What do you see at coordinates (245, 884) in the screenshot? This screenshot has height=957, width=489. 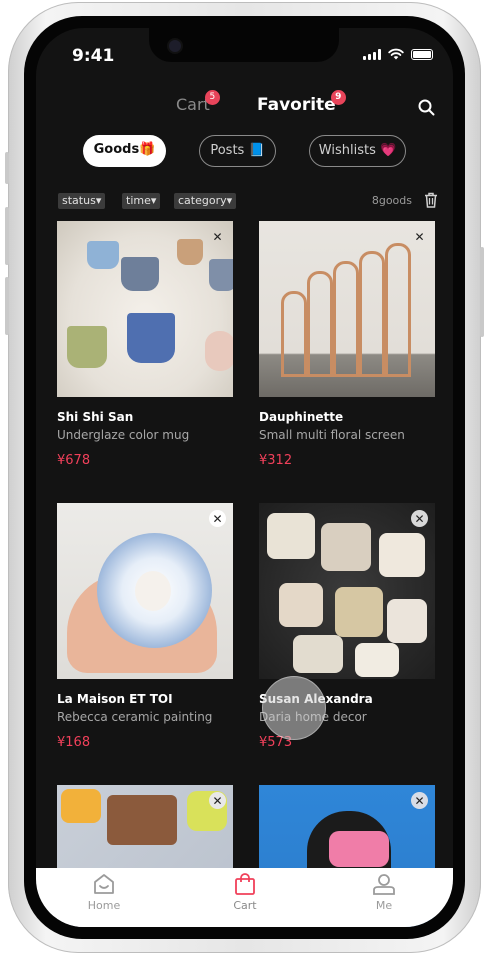 I see `bag-icon` at bounding box center [245, 884].